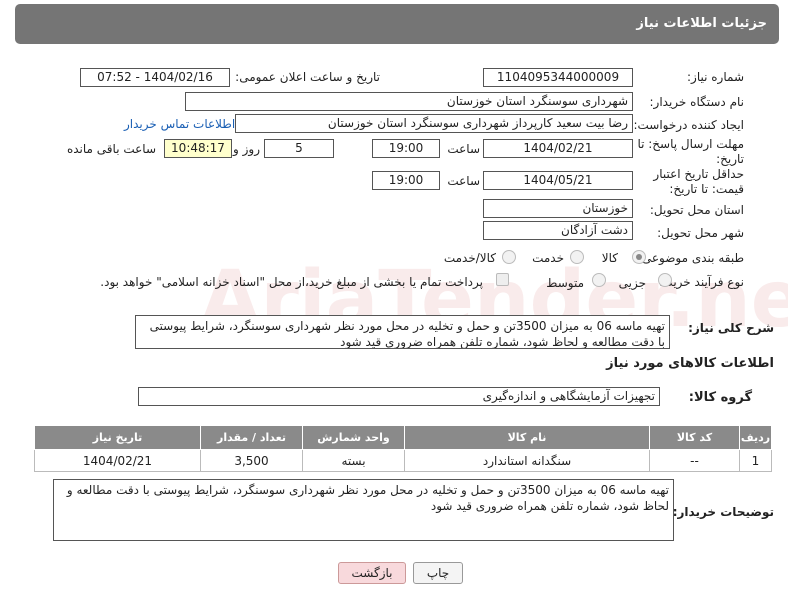 This screenshot has height=598, width=788. I want to click on back-button: بازگشت, so click(372, 573).